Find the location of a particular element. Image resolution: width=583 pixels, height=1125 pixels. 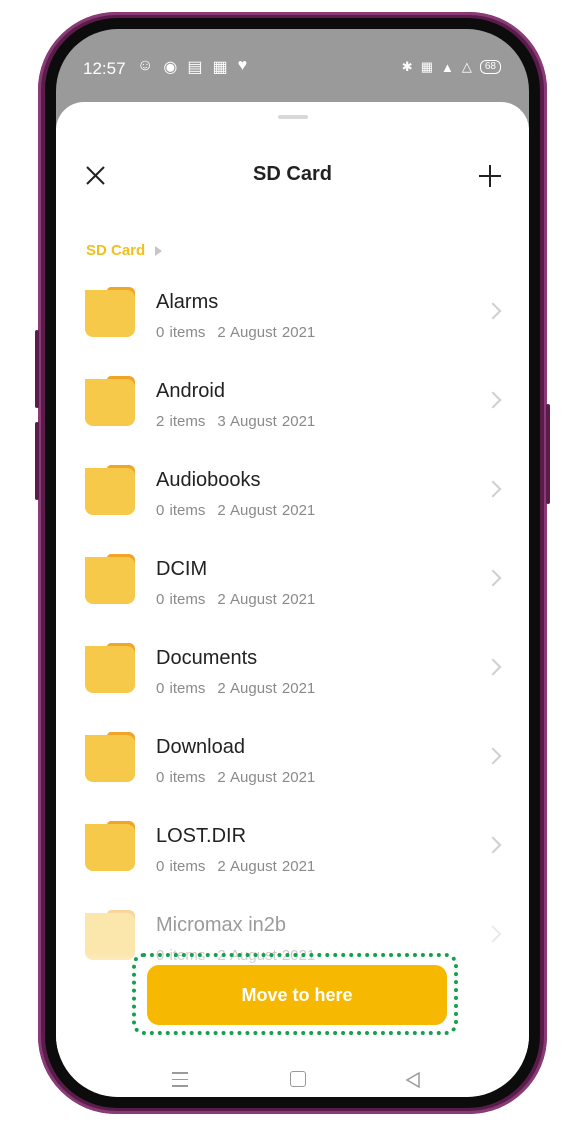

folder-meta: 2 items 3 August 2021 is located at coordinates (235, 421).